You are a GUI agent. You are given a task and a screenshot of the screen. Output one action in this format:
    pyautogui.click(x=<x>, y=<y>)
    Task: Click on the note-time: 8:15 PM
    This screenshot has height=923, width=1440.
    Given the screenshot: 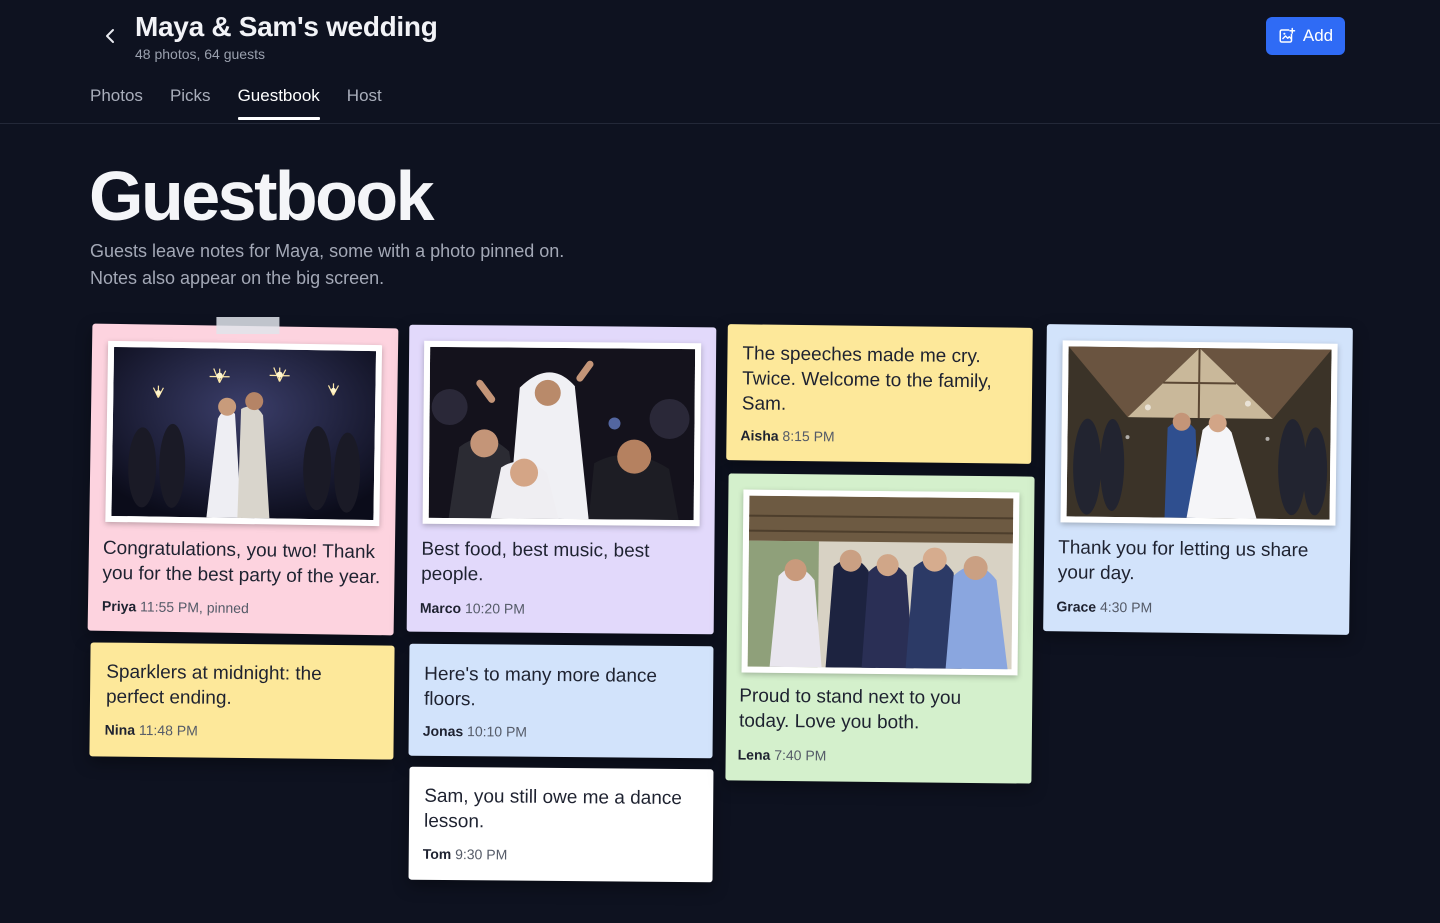 What is the action you would take?
    pyautogui.click(x=808, y=436)
    